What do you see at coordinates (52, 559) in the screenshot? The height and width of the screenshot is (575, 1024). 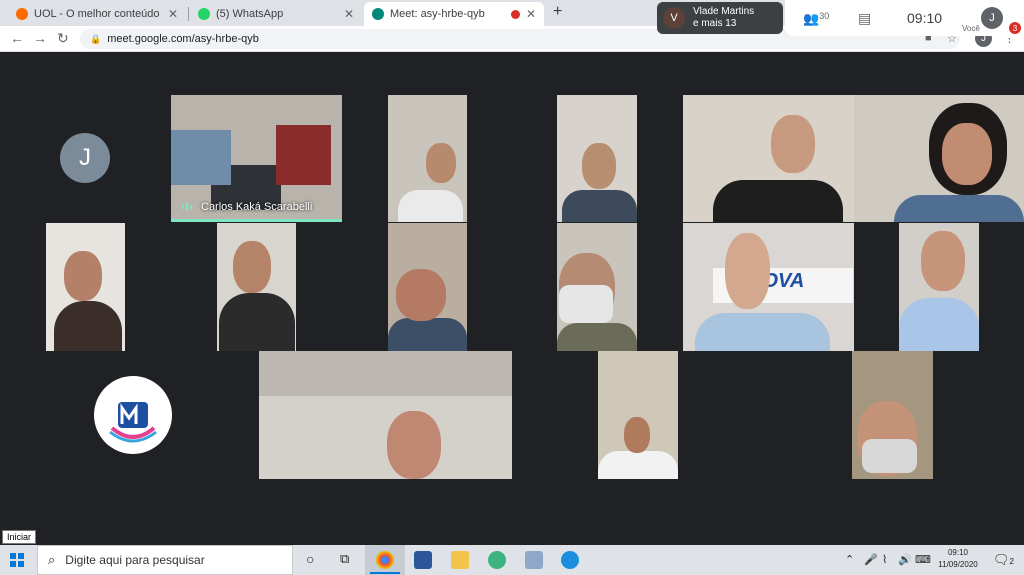 I see `search-icon: ⌕` at bounding box center [52, 559].